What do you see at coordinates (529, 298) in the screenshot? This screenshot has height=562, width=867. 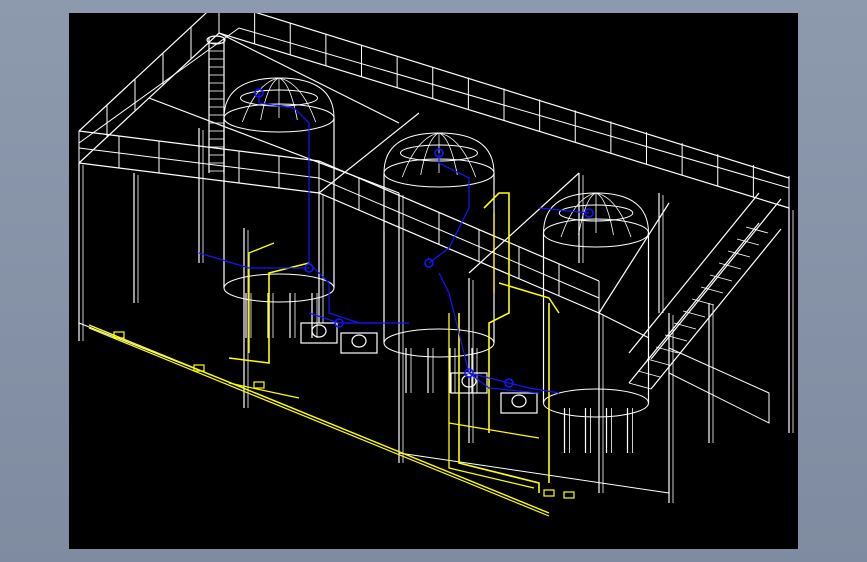 I see `yellow-branch` at bounding box center [529, 298].